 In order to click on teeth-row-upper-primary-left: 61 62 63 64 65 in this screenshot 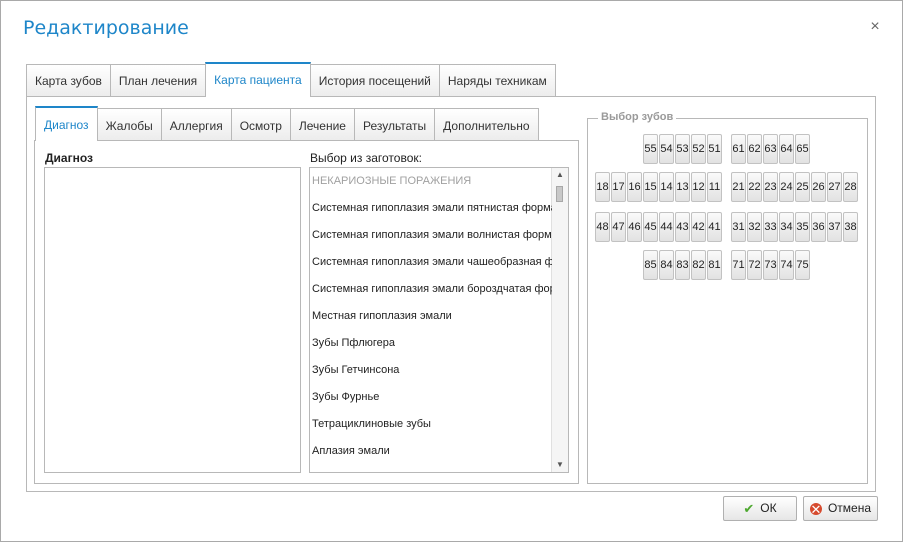, I will do `click(771, 149)`.